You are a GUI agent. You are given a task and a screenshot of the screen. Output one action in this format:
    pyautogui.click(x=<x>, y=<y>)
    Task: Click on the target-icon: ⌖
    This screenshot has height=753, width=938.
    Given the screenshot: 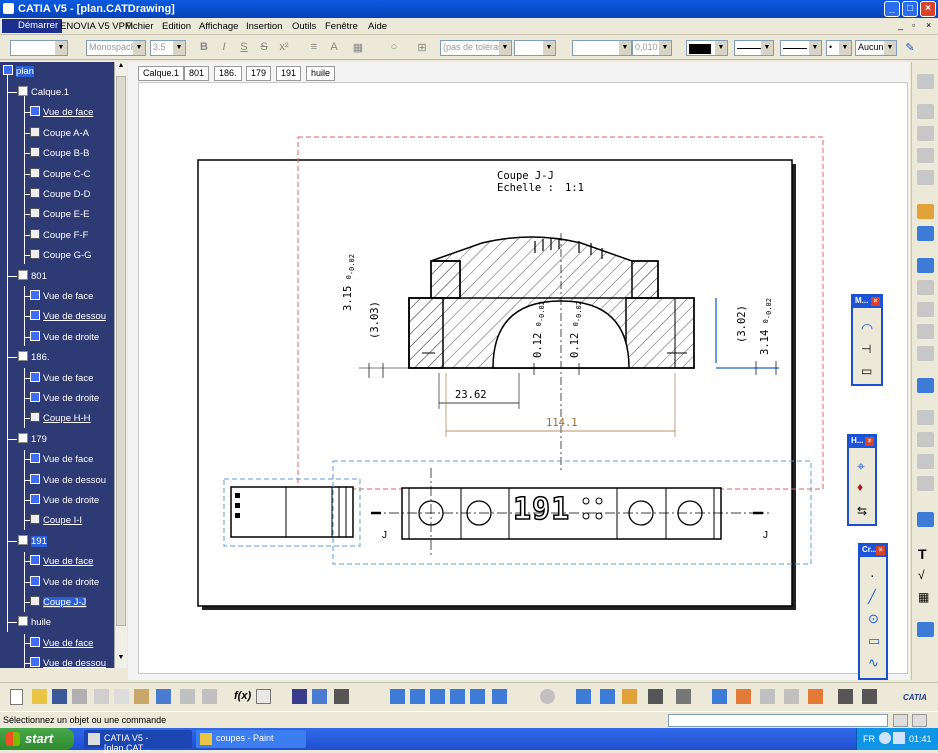 What is the action you would take?
    pyautogui.click(x=861, y=466)
    